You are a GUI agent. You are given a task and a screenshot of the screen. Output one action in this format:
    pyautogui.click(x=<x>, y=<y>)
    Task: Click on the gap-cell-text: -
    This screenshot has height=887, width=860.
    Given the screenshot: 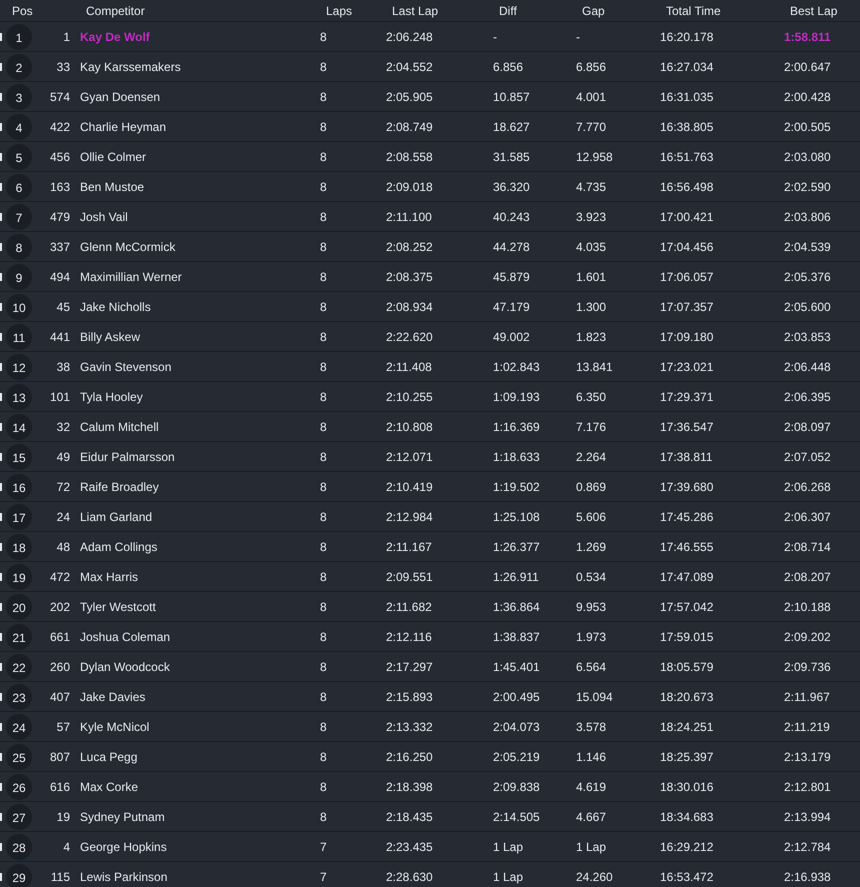 What is the action you would take?
    pyautogui.click(x=578, y=37)
    